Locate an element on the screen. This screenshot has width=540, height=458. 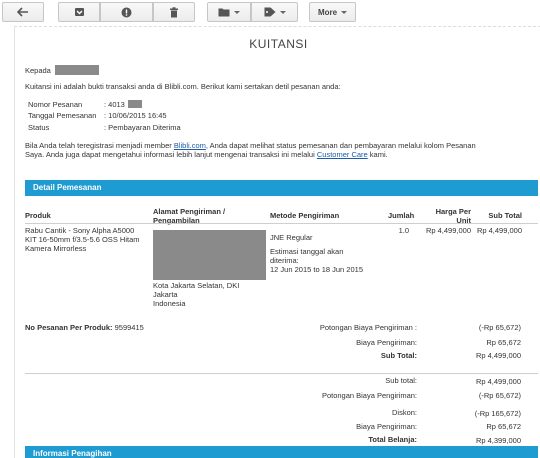
order-date-label: Tanggal Pemesanan is located at coordinates (62, 115).